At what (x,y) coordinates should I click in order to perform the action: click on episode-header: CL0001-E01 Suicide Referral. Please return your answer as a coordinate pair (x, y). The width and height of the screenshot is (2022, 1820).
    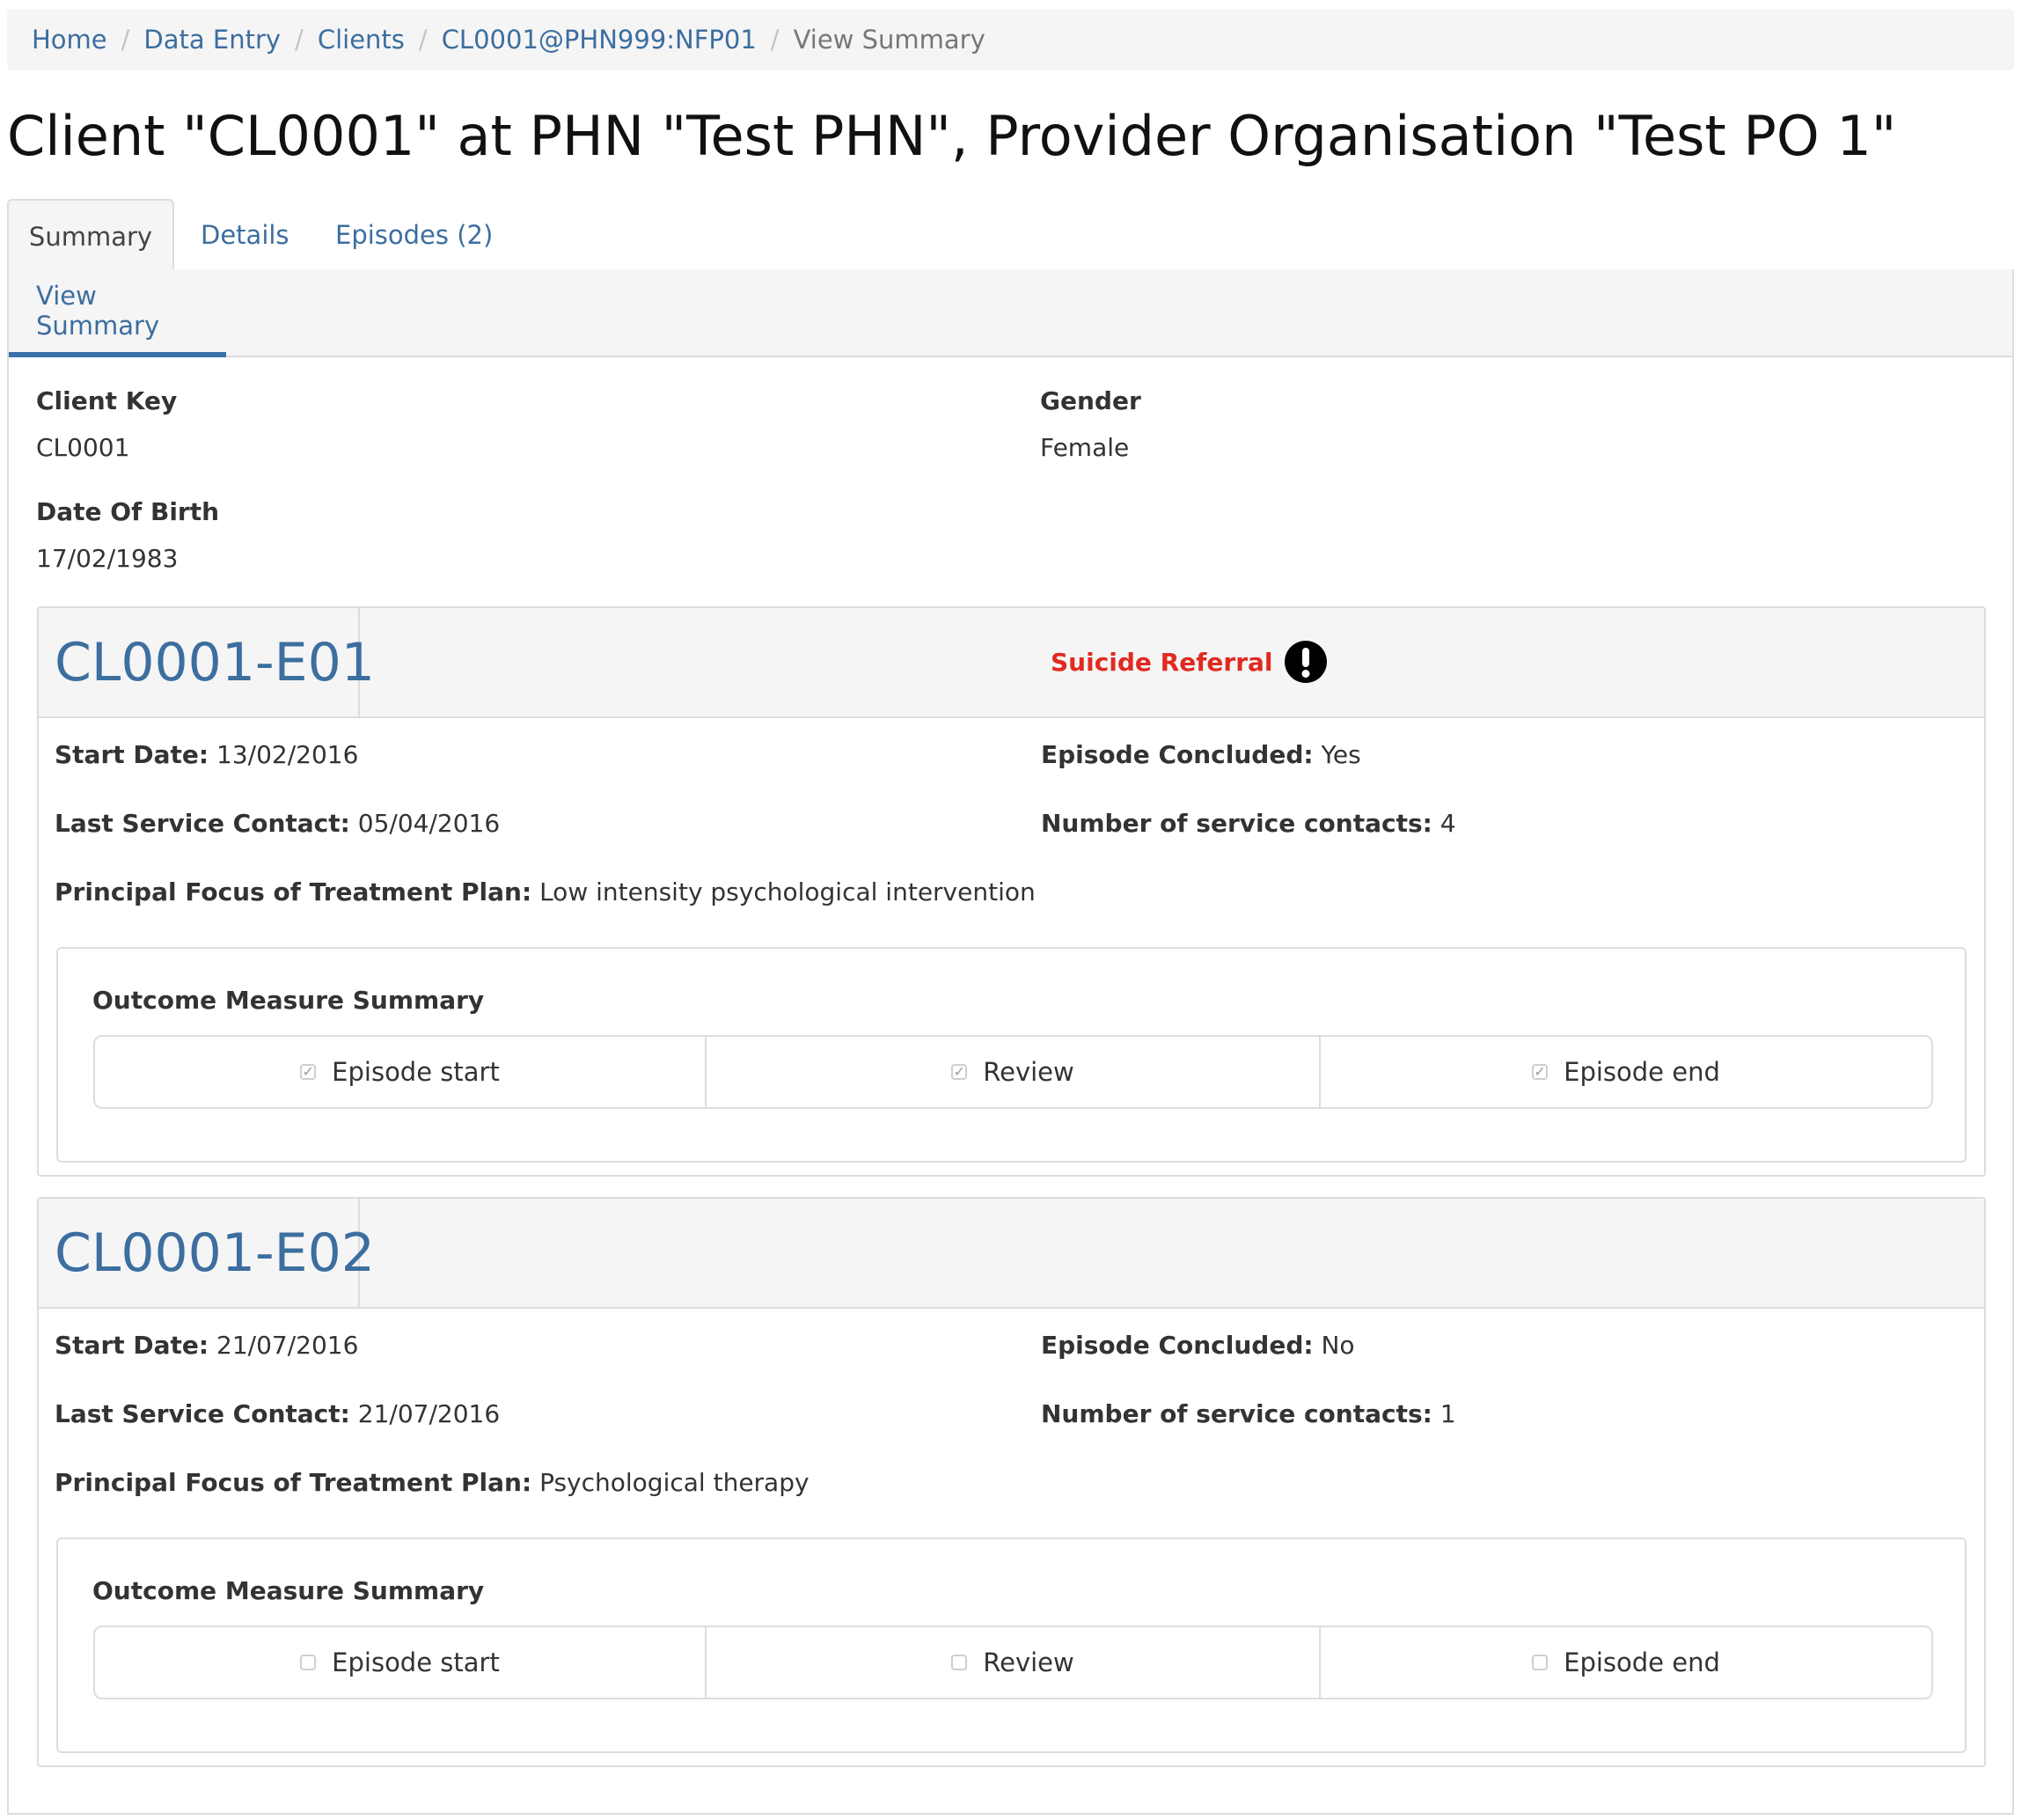
    Looking at the image, I should click on (1011, 663).